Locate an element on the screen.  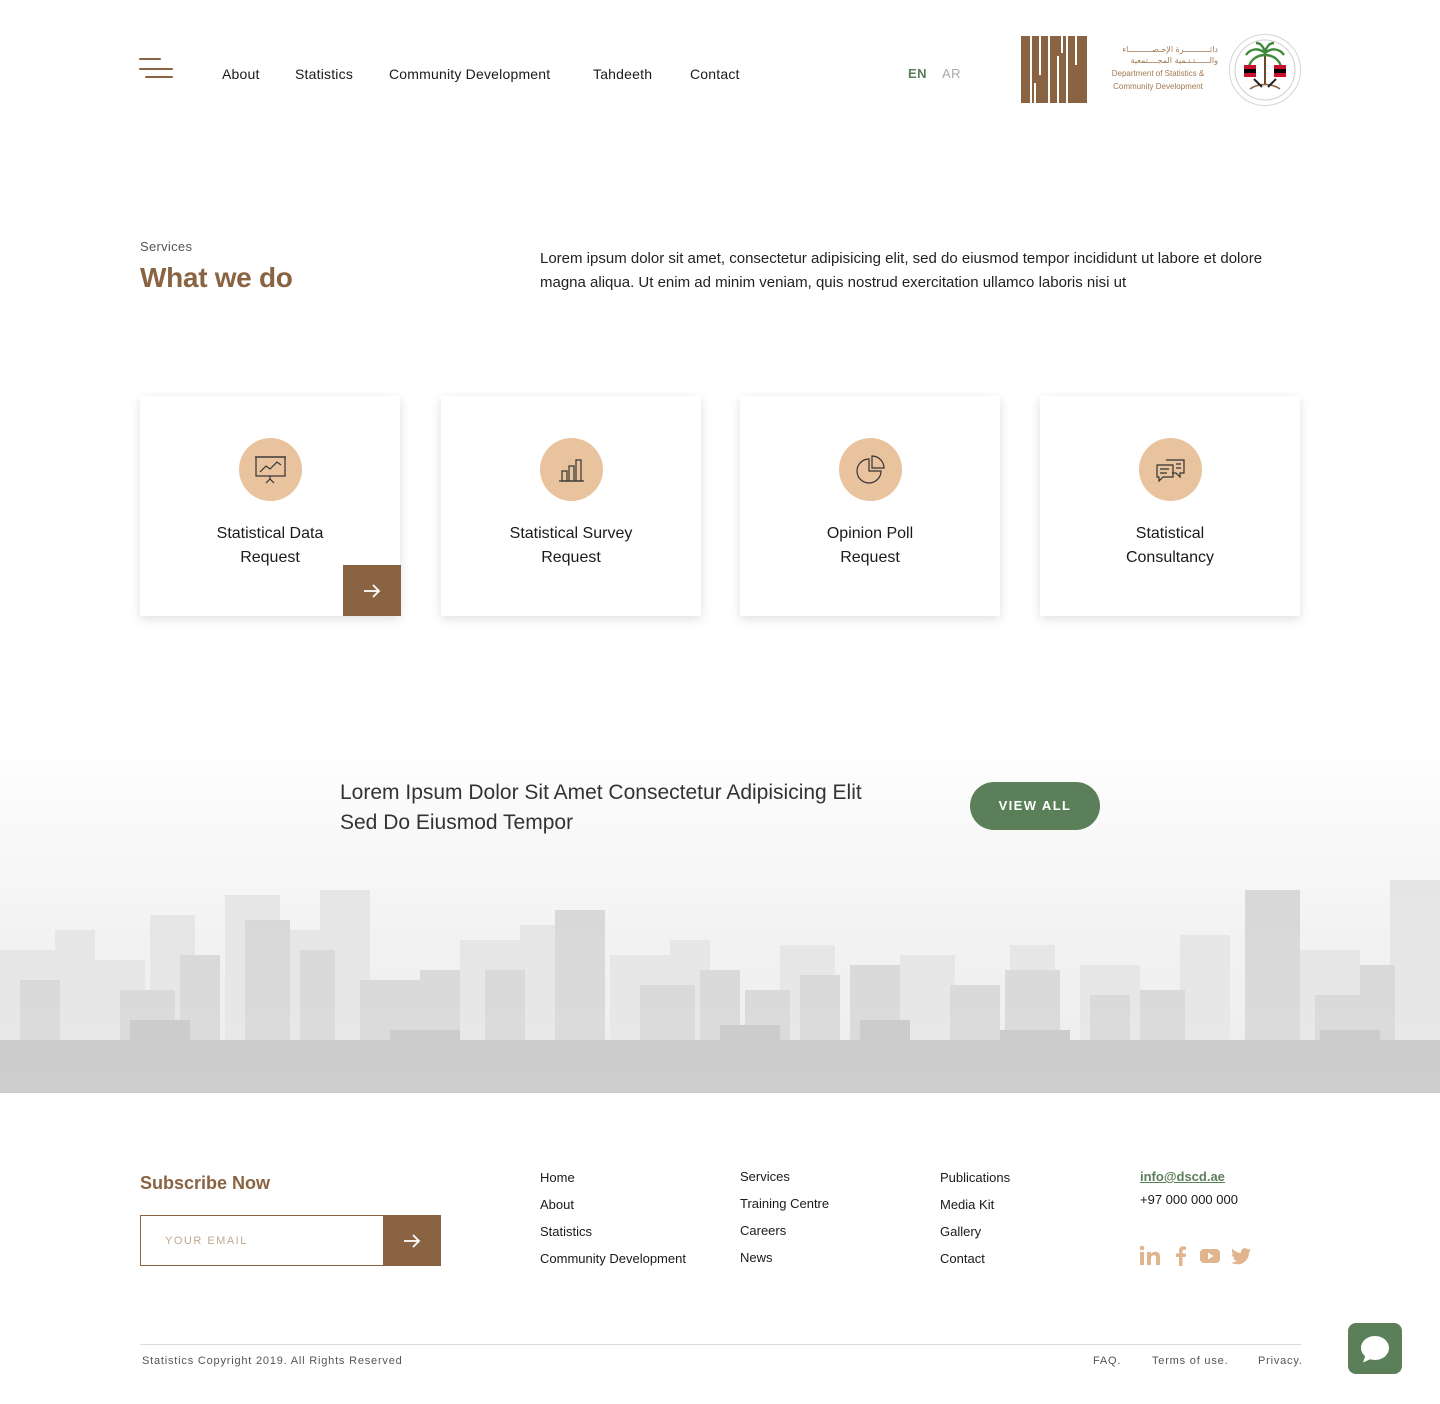
chat-bubble-icon is located at coordinates (1375, 1348).